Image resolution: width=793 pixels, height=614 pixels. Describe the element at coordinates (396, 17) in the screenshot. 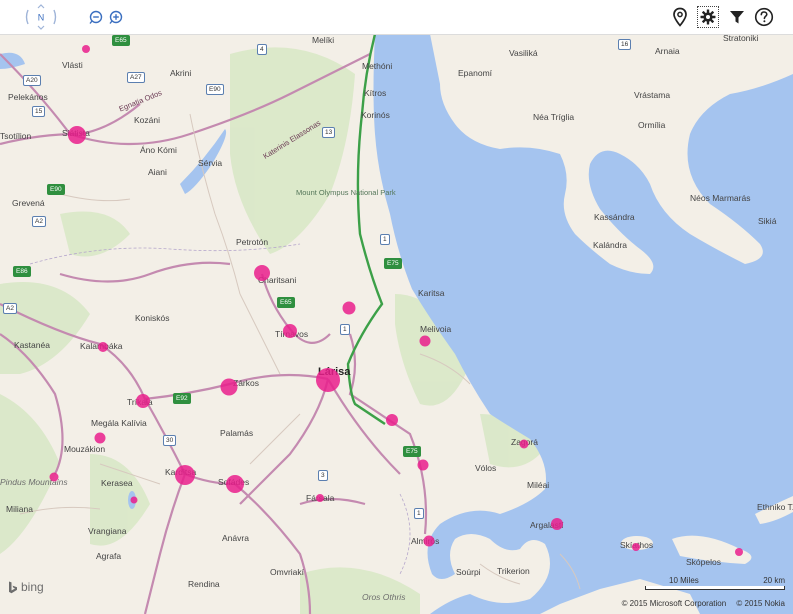

I see `map-toolbar: N` at that location.